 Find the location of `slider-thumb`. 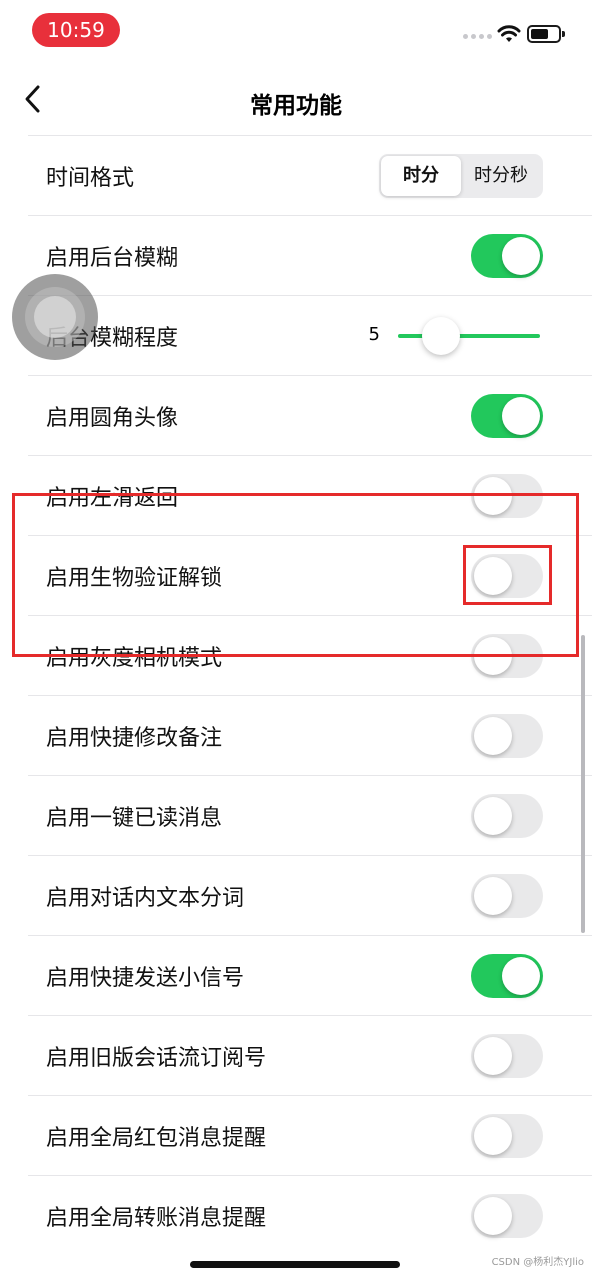

slider-thumb is located at coordinates (441, 336).